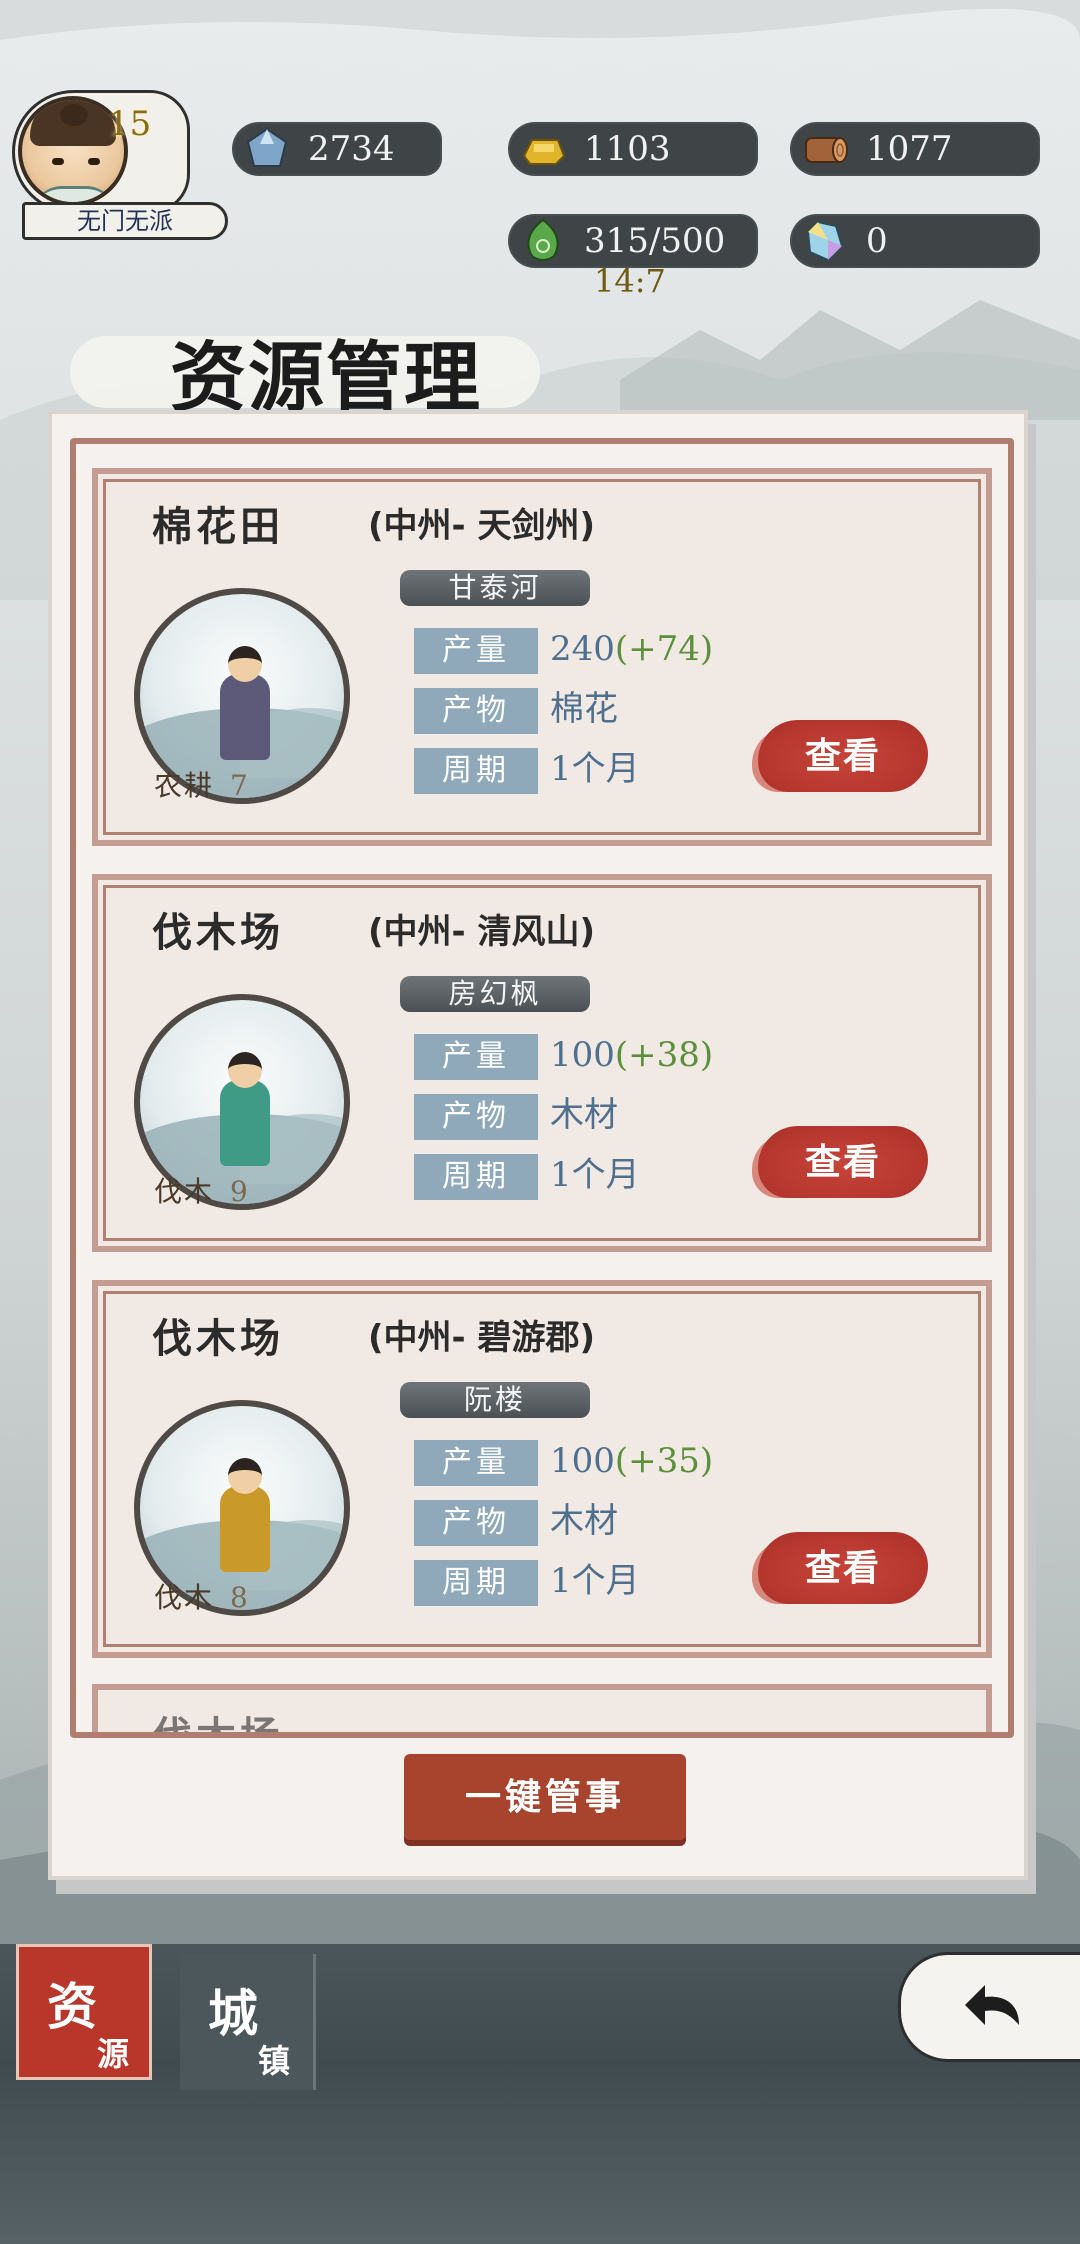 This screenshot has height=2244, width=1080. I want to click on skill-level: 7, so click(240, 785).